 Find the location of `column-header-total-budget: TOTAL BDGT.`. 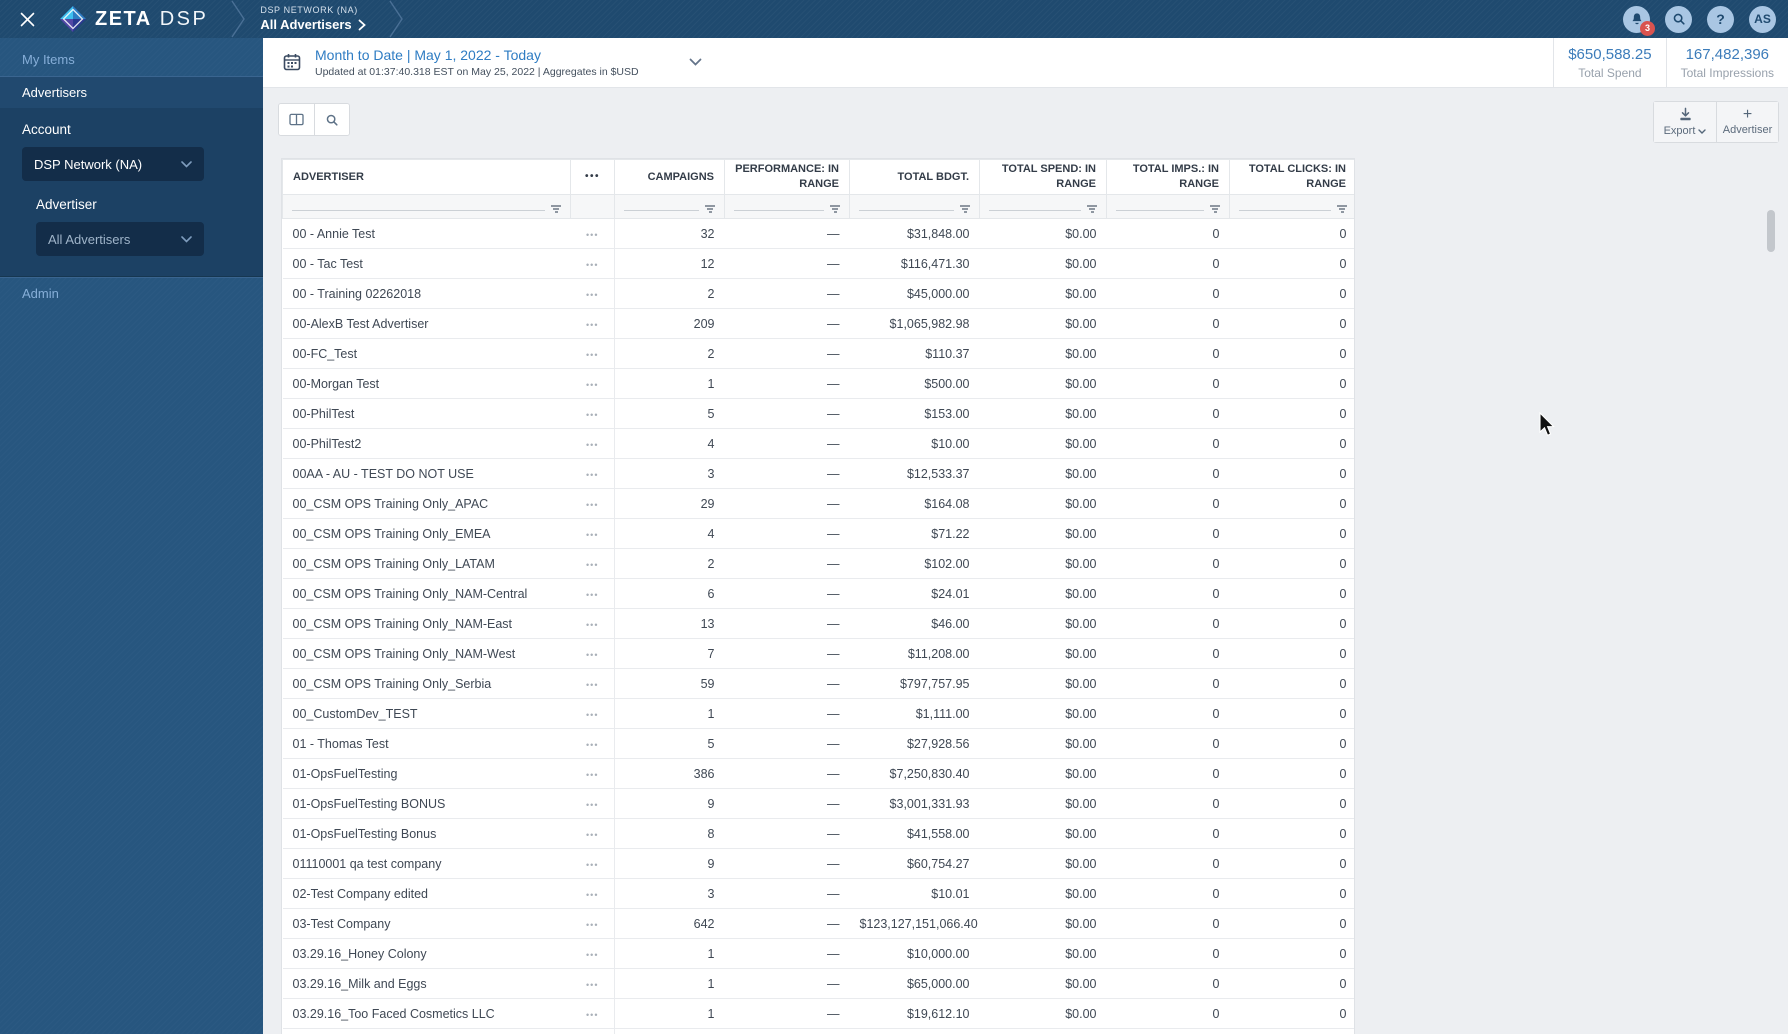

column-header-total-budget: TOTAL BDGT. is located at coordinates (914, 177).